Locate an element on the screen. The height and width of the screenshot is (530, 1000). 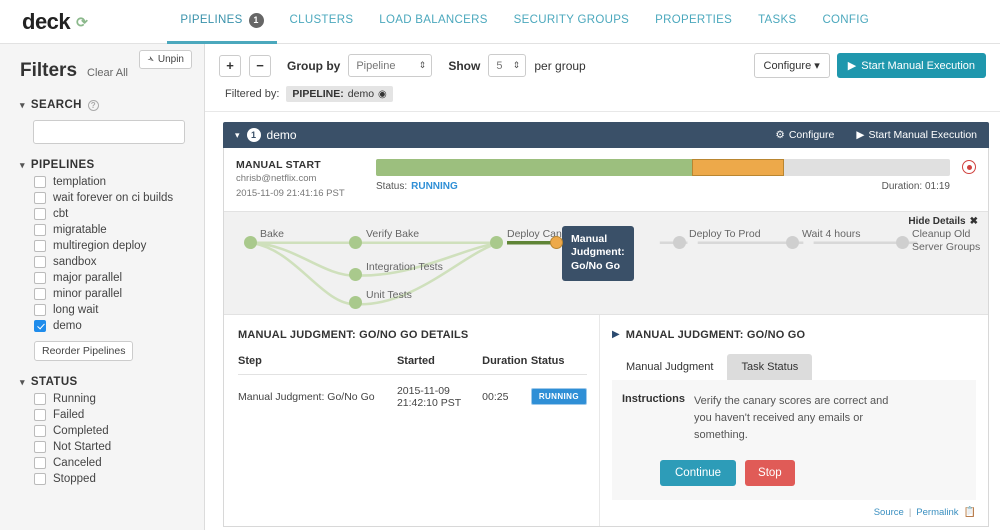
list-item-label: sandbox is located at coordinates (75, 262).